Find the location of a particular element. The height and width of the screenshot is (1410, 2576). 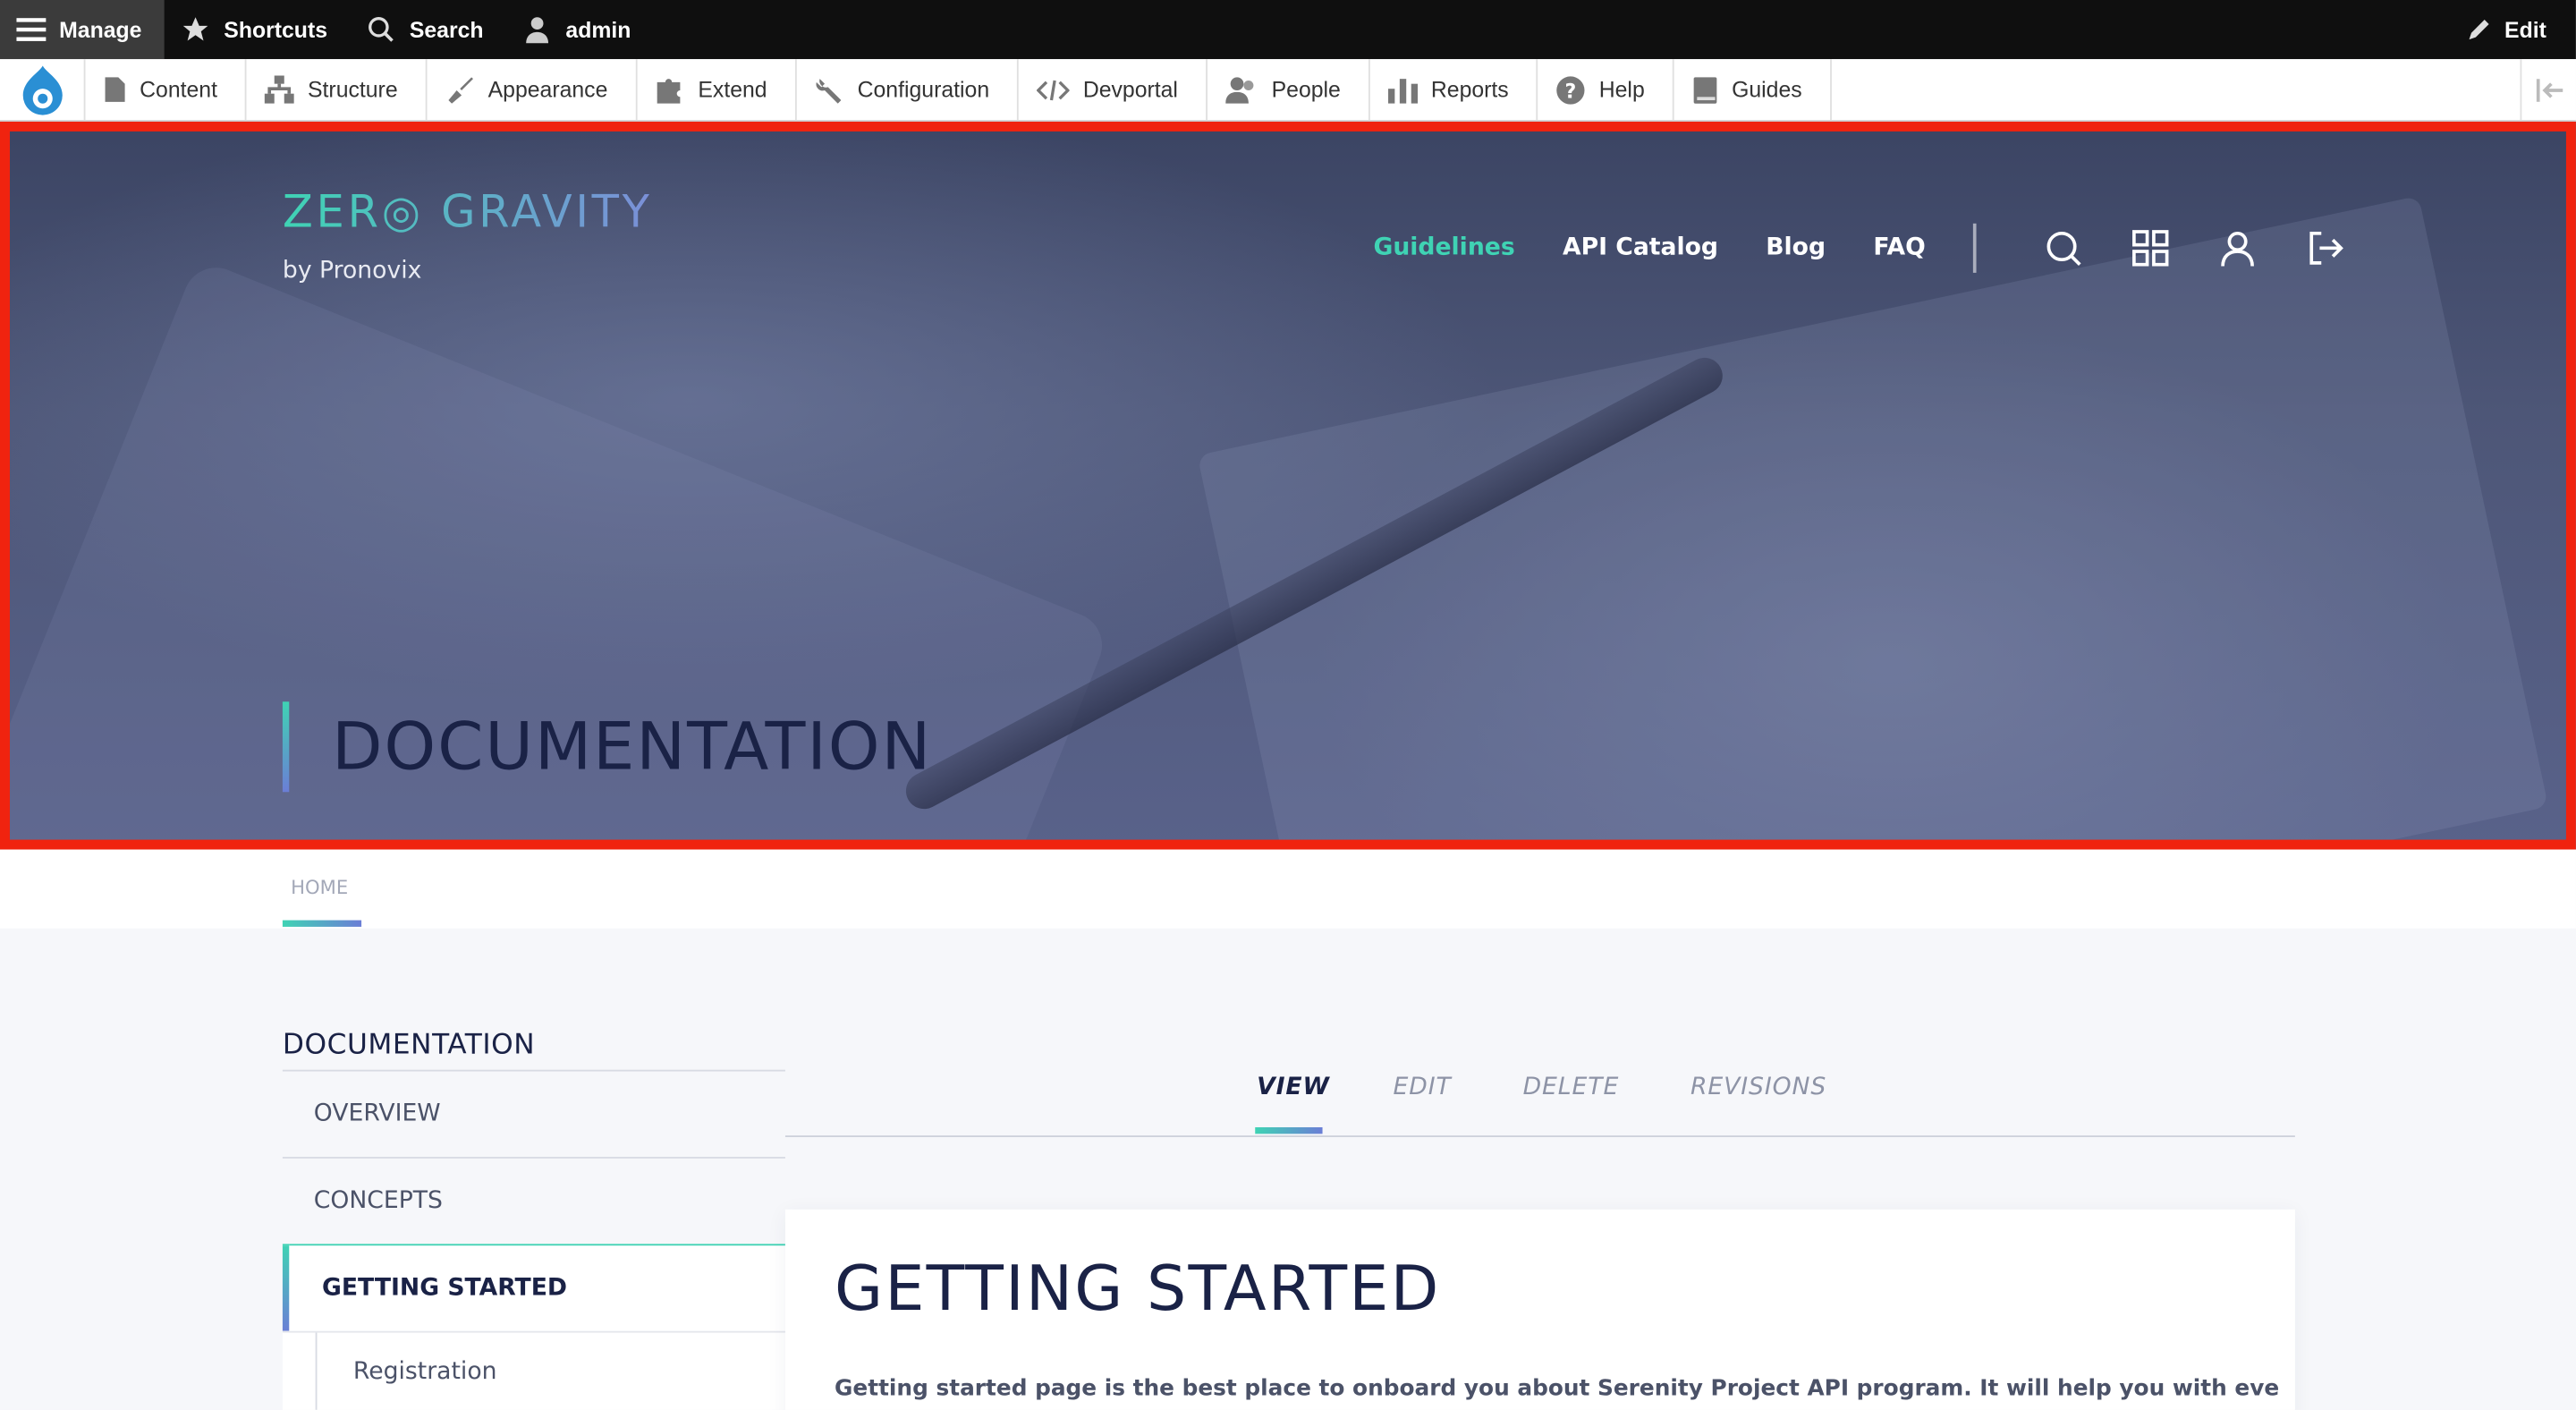

logo-subtitle: by Pronovix is located at coordinates (352, 271).